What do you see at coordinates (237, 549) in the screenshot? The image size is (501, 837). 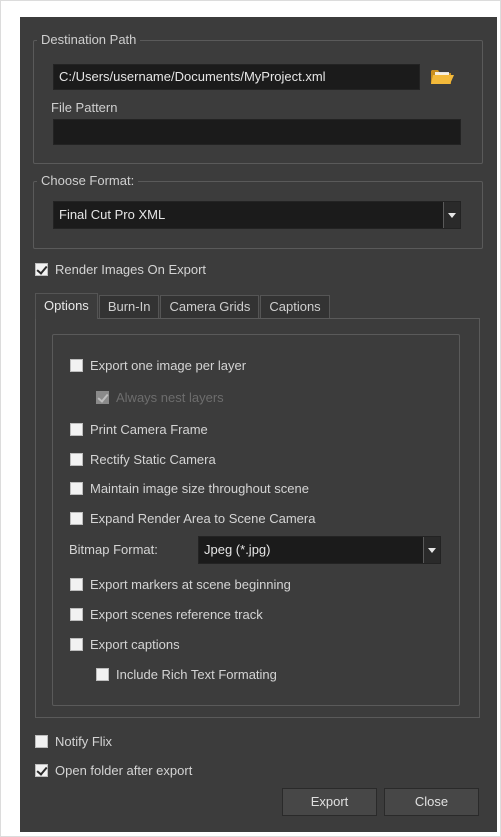 I see `bitmap-format-value: Jpeg (*.jpg)` at bounding box center [237, 549].